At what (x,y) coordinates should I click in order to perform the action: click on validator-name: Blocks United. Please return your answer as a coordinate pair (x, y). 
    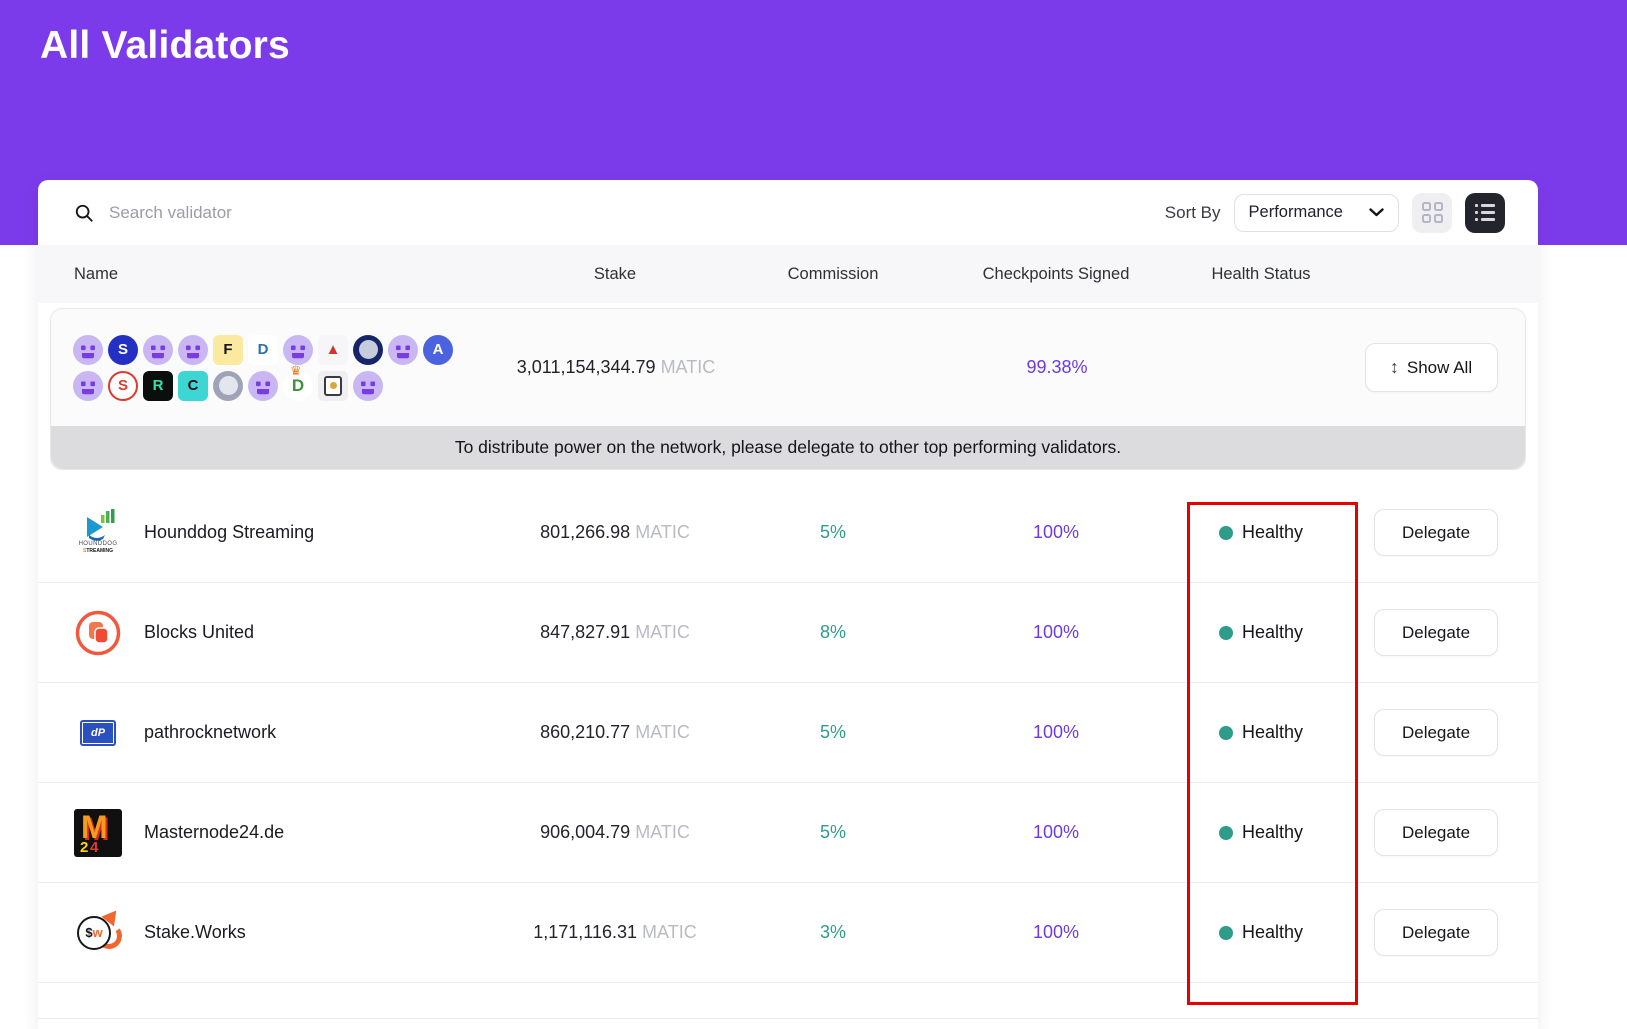
    Looking at the image, I should click on (199, 632).